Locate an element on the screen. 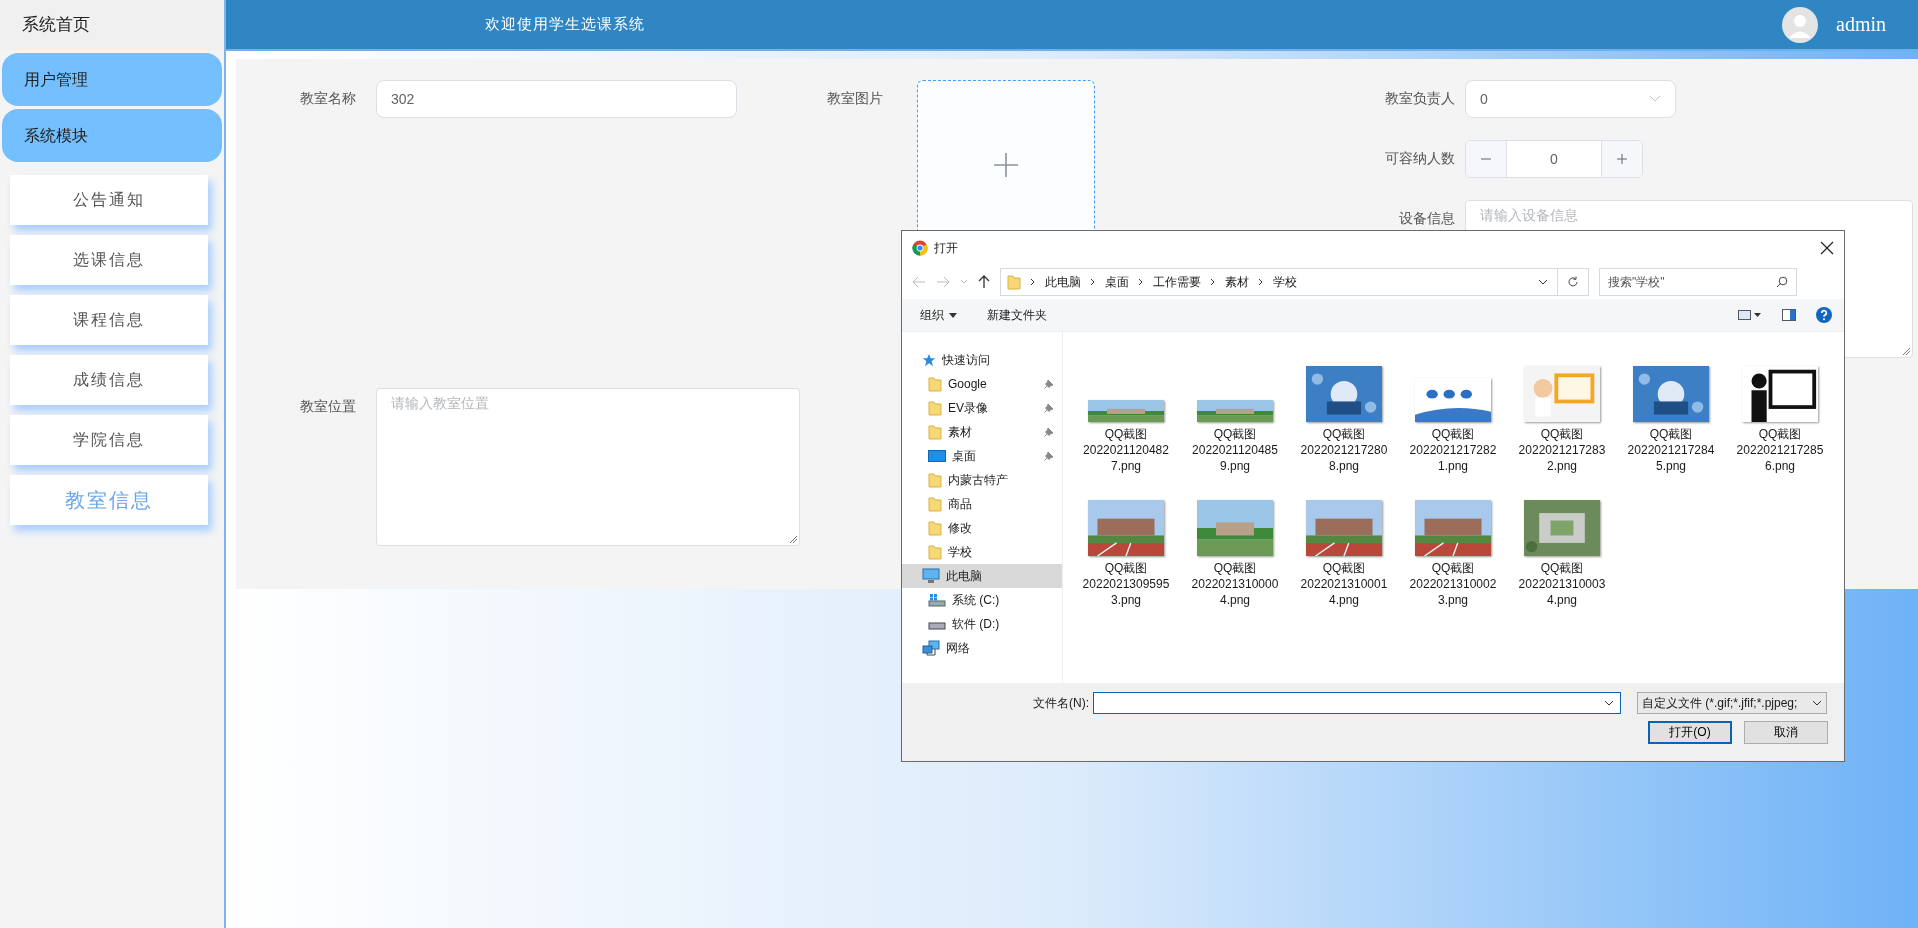  search-field: 搜索"学校" is located at coordinates (1698, 282).